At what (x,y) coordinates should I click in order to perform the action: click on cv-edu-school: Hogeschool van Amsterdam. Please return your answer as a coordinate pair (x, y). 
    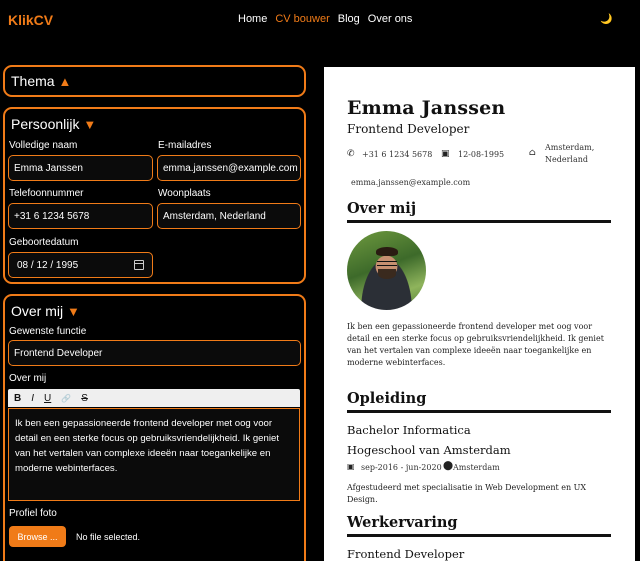
    Looking at the image, I should click on (429, 450).